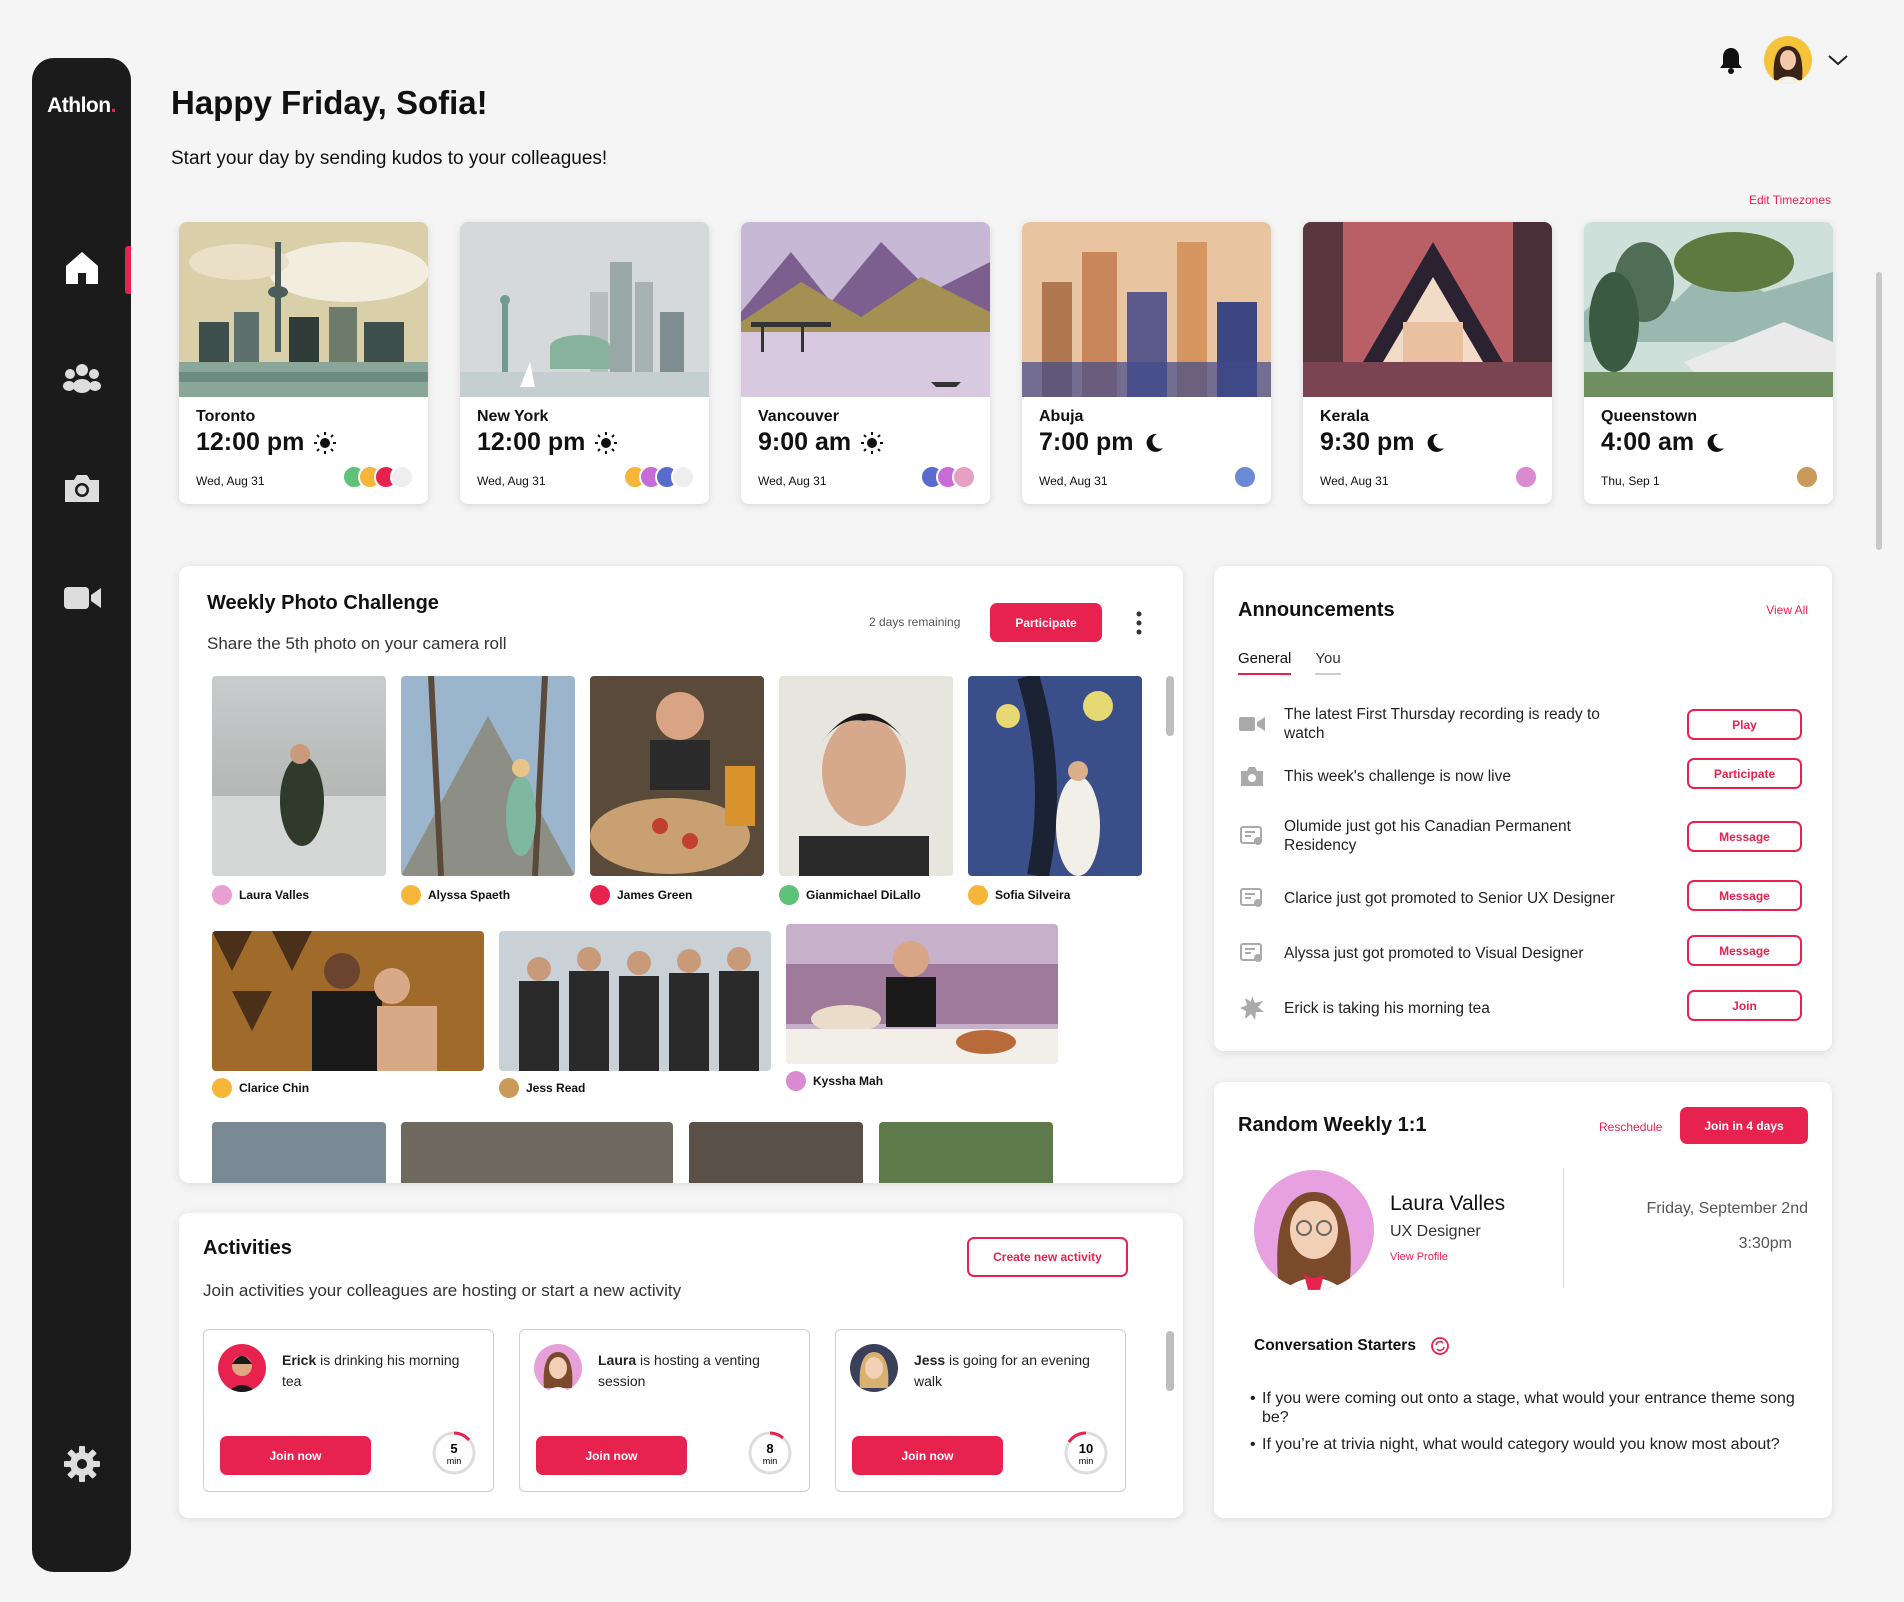  I want to click on timezone-card-kerala: Kerala 9:30 pm Wed, Aug 31, so click(1427, 363).